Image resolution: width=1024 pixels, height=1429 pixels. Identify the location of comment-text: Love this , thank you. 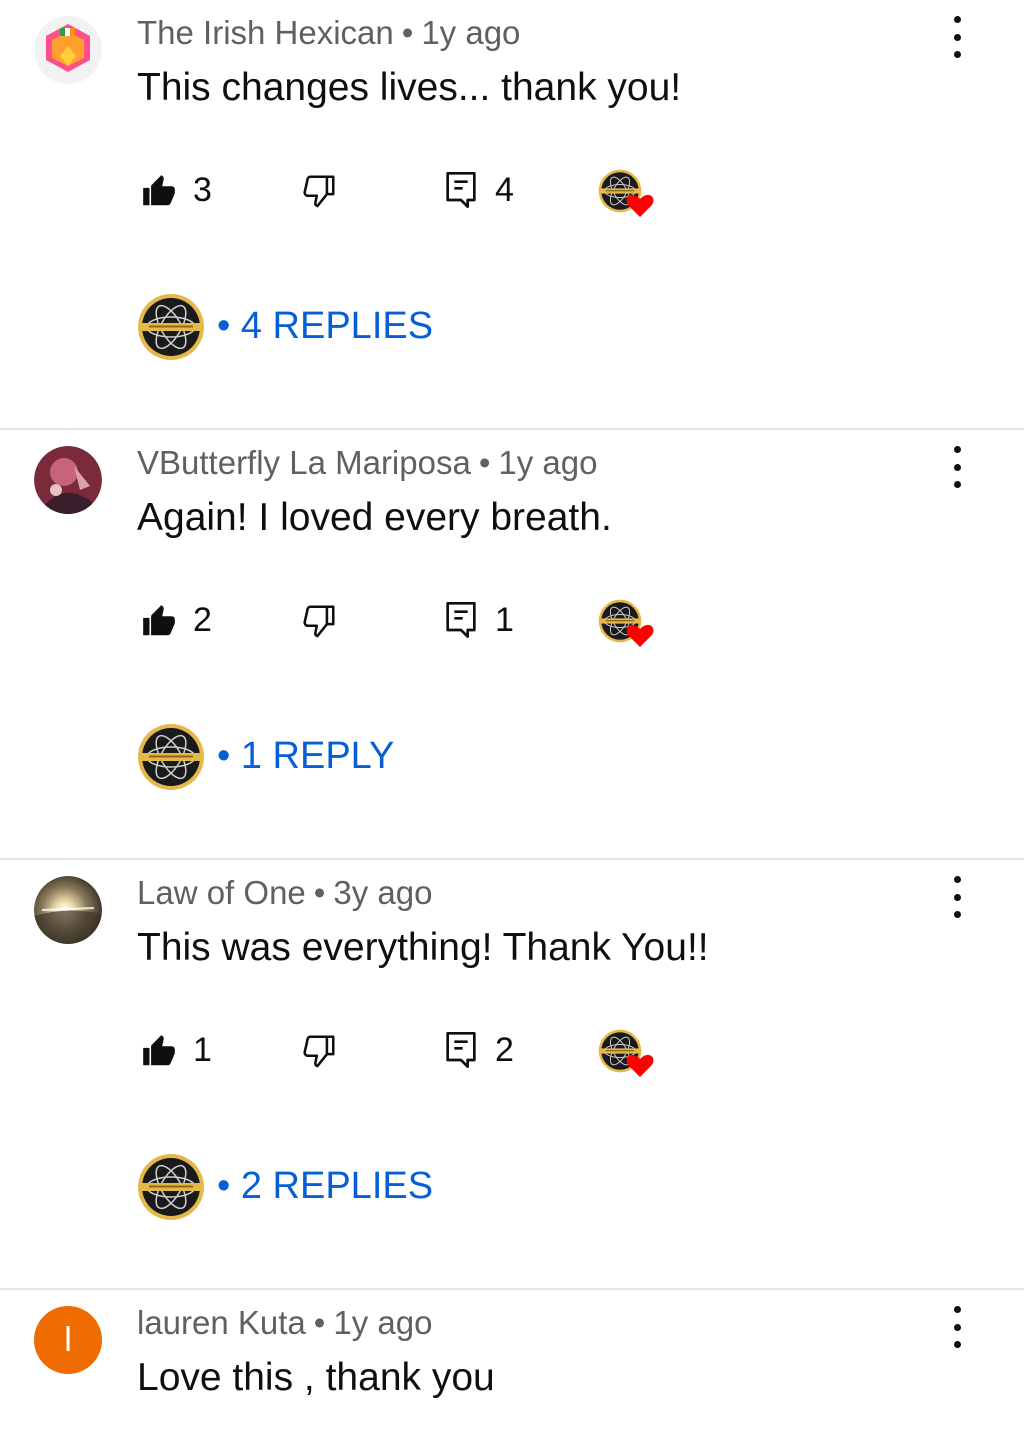
(316, 1377).